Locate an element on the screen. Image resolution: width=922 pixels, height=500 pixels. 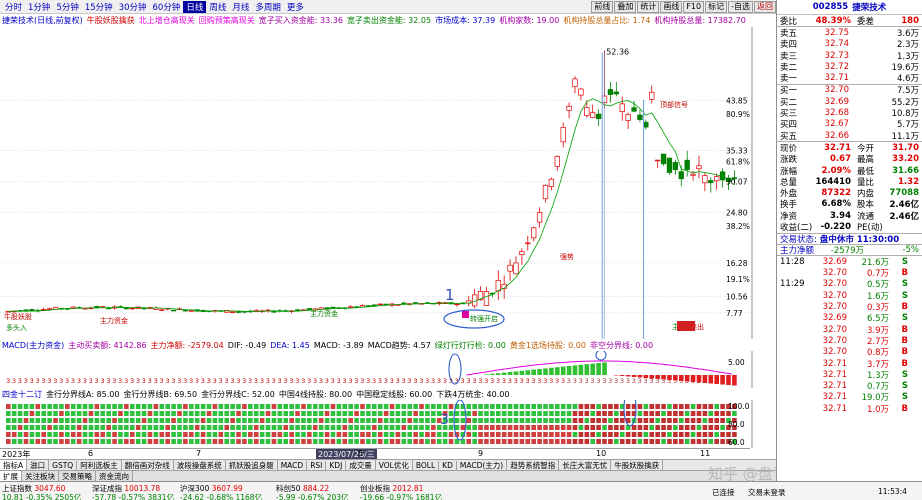
bids-row-0: 买一 32.70 7.5万 is located at coordinates (849, 90).